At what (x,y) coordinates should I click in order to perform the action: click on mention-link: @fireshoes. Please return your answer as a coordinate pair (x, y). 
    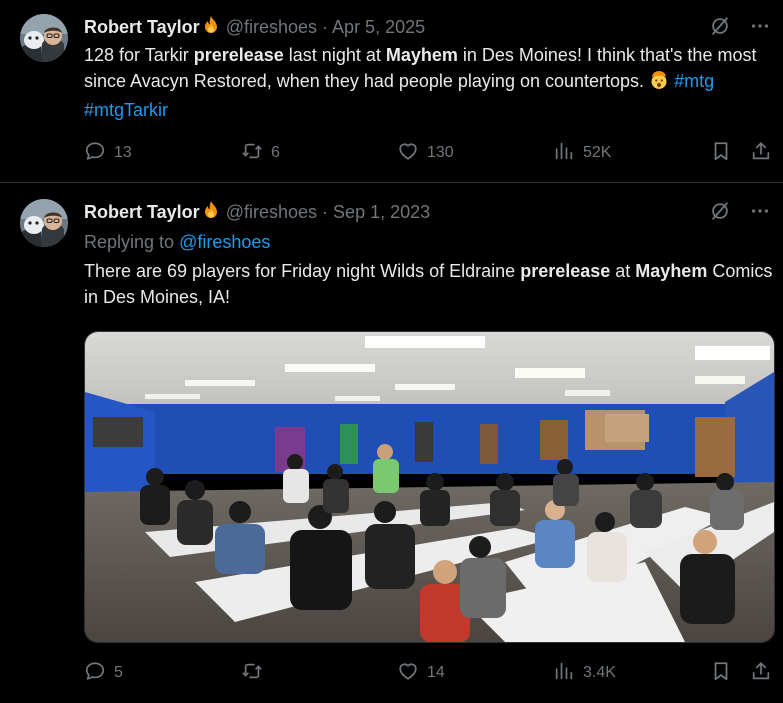
    Looking at the image, I should click on (224, 242).